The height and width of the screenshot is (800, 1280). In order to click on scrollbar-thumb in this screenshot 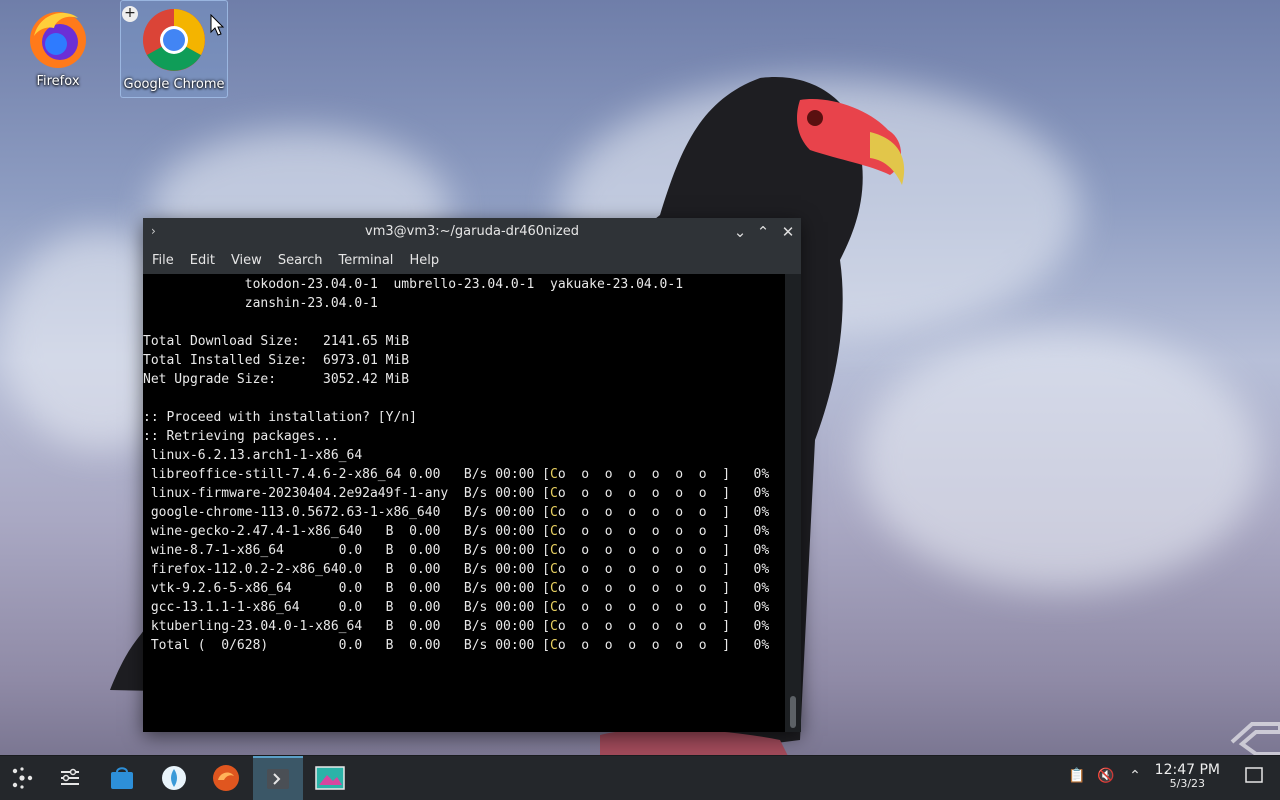, I will do `click(793, 712)`.